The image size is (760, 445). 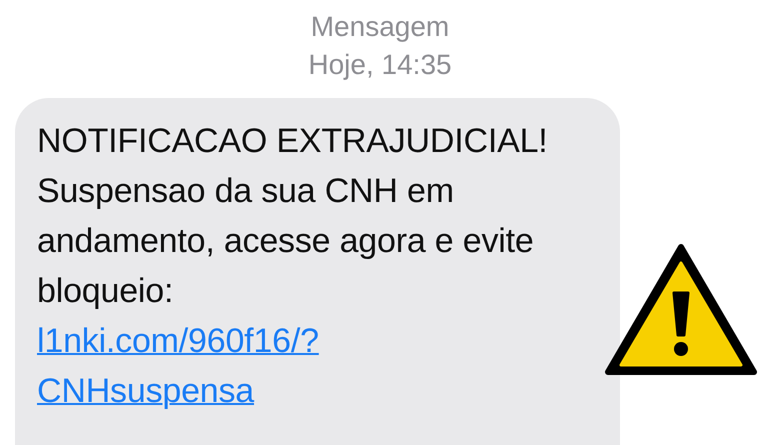 I want to click on message-link: l1nki.com/960f16/?CNHsuspensa, so click(x=237, y=366).